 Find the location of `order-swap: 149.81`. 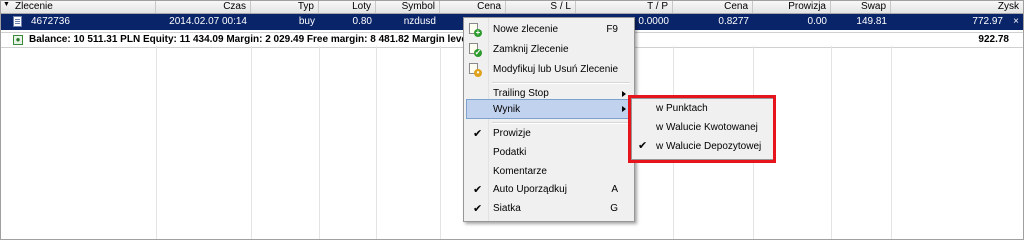

order-swap: 149.81 is located at coordinates (871, 21).